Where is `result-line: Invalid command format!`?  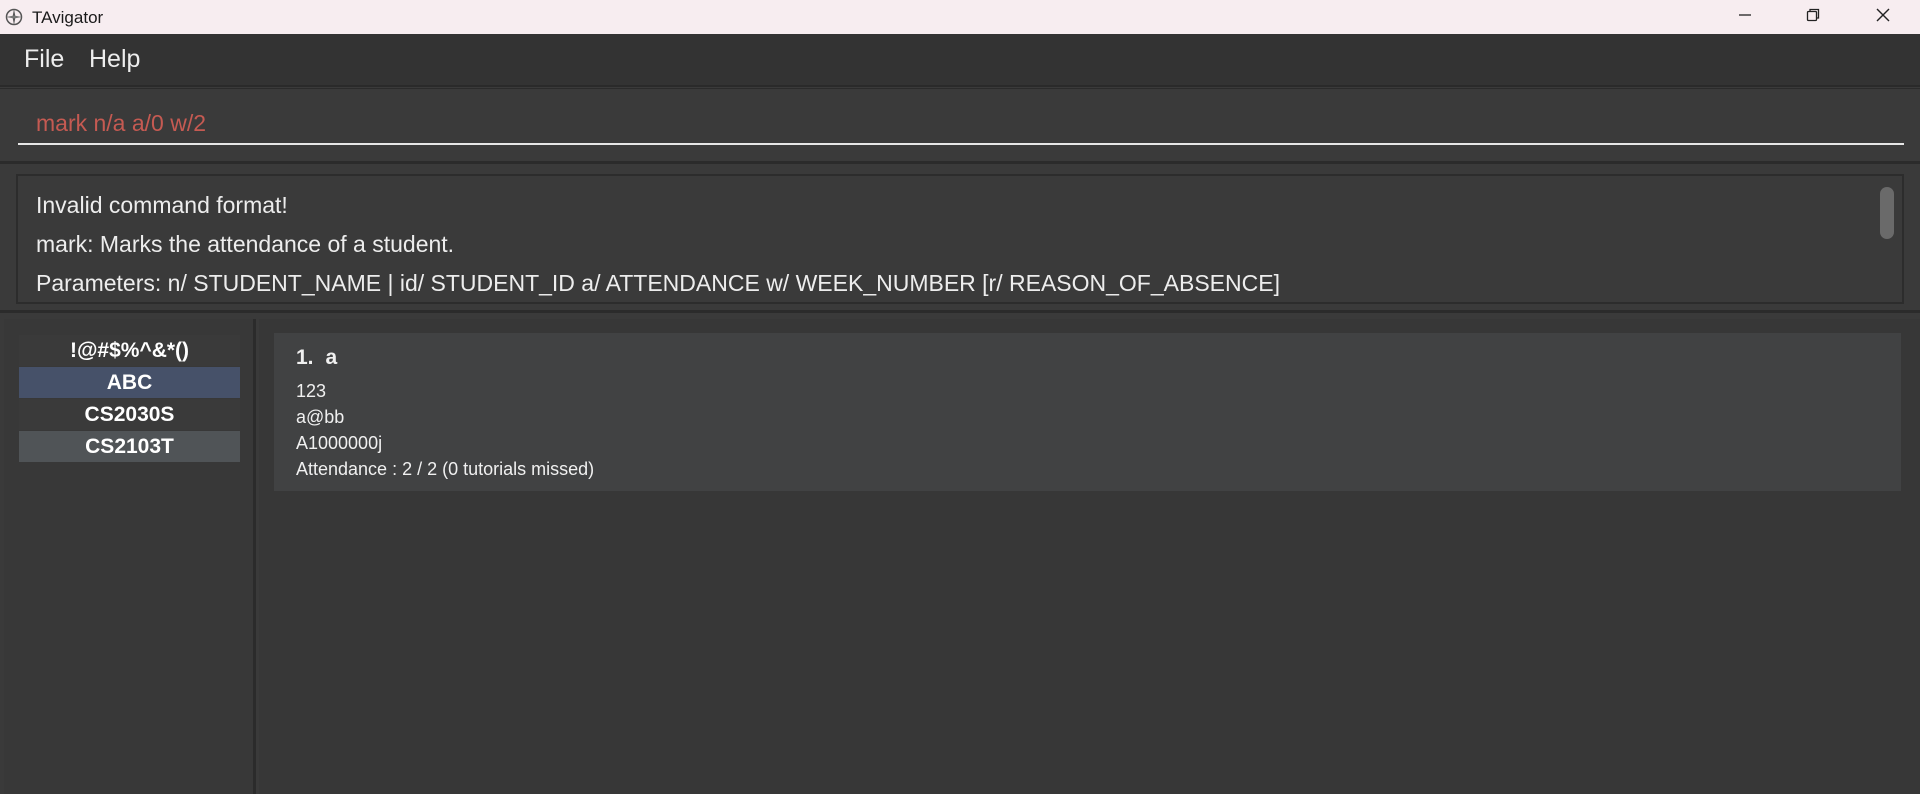
result-line: Invalid command format! is located at coordinates (162, 205).